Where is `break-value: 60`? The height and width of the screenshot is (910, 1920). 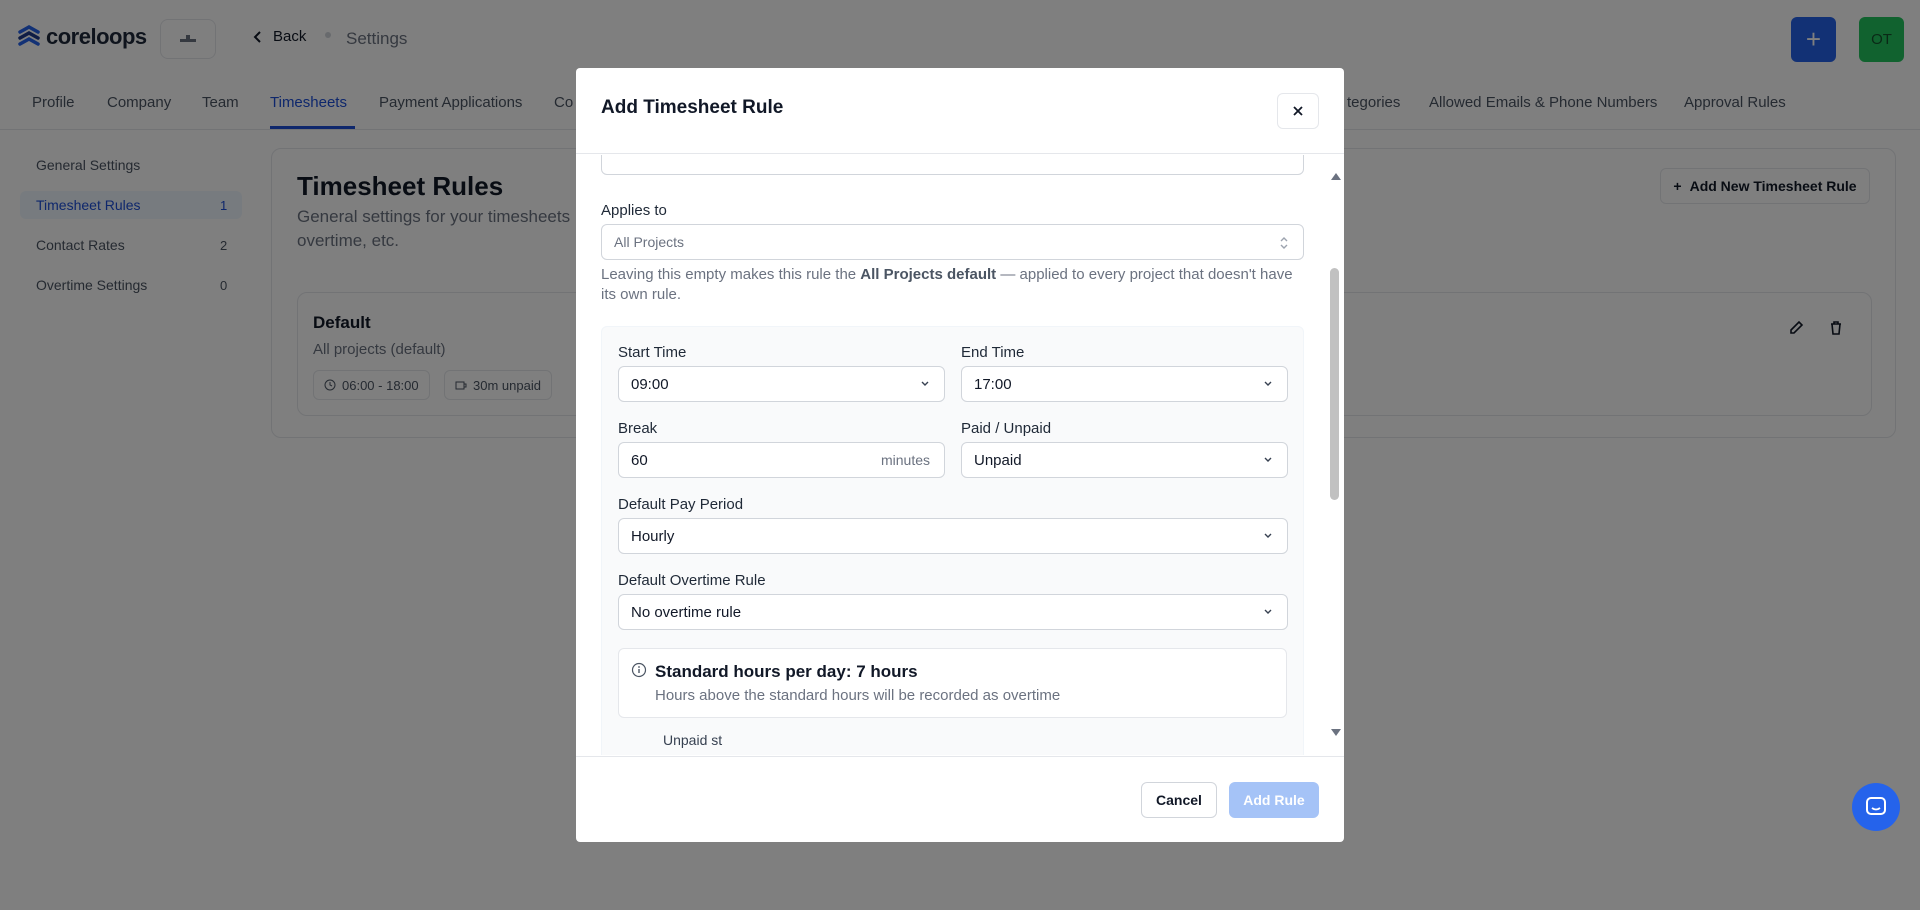 break-value: 60 is located at coordinates (639, 460).